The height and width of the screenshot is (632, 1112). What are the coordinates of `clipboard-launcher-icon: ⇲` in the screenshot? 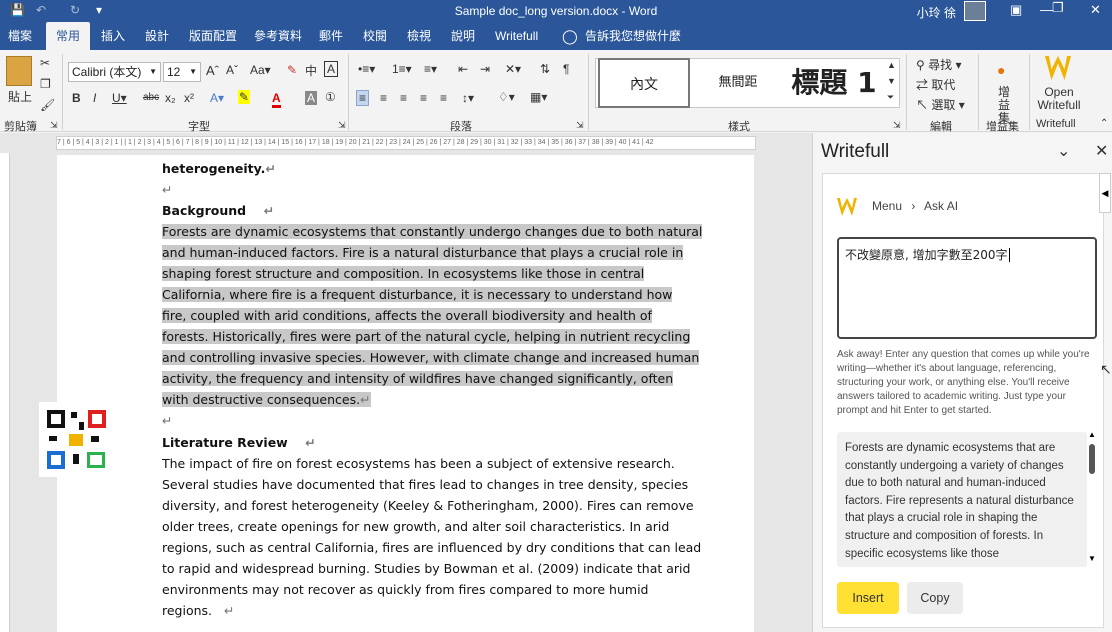 It's located at (54, 125).